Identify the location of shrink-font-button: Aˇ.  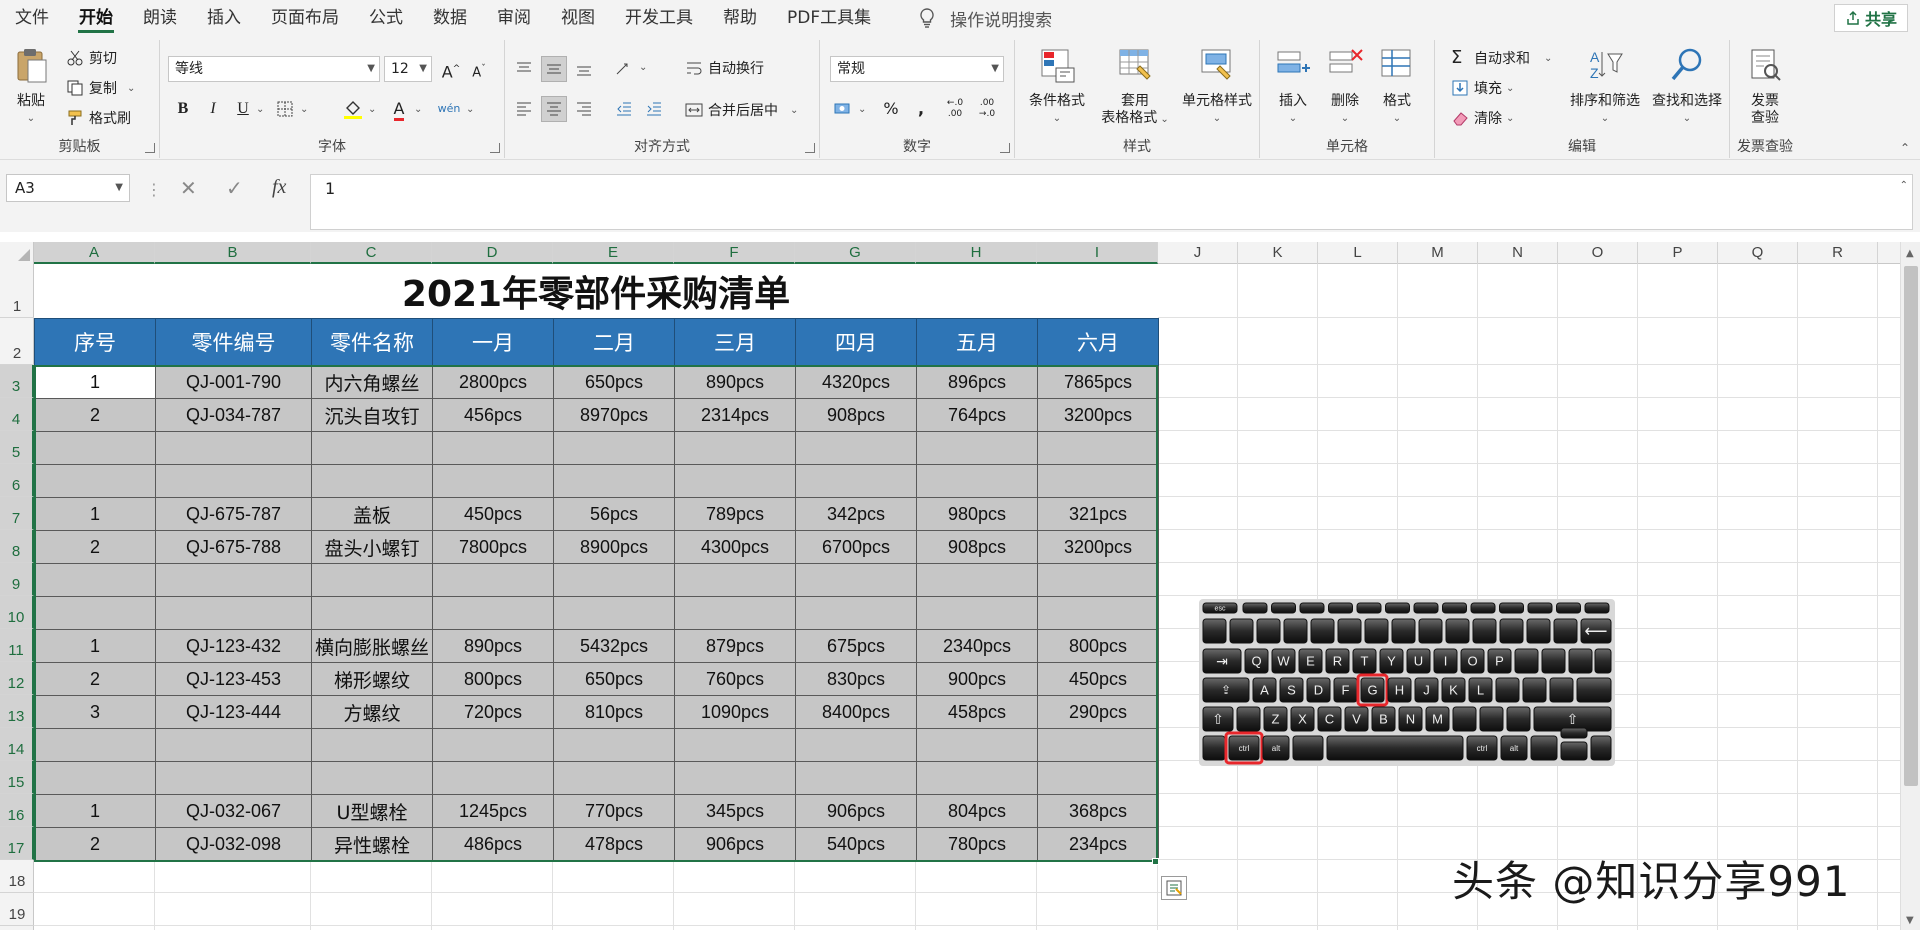
(479, 69).